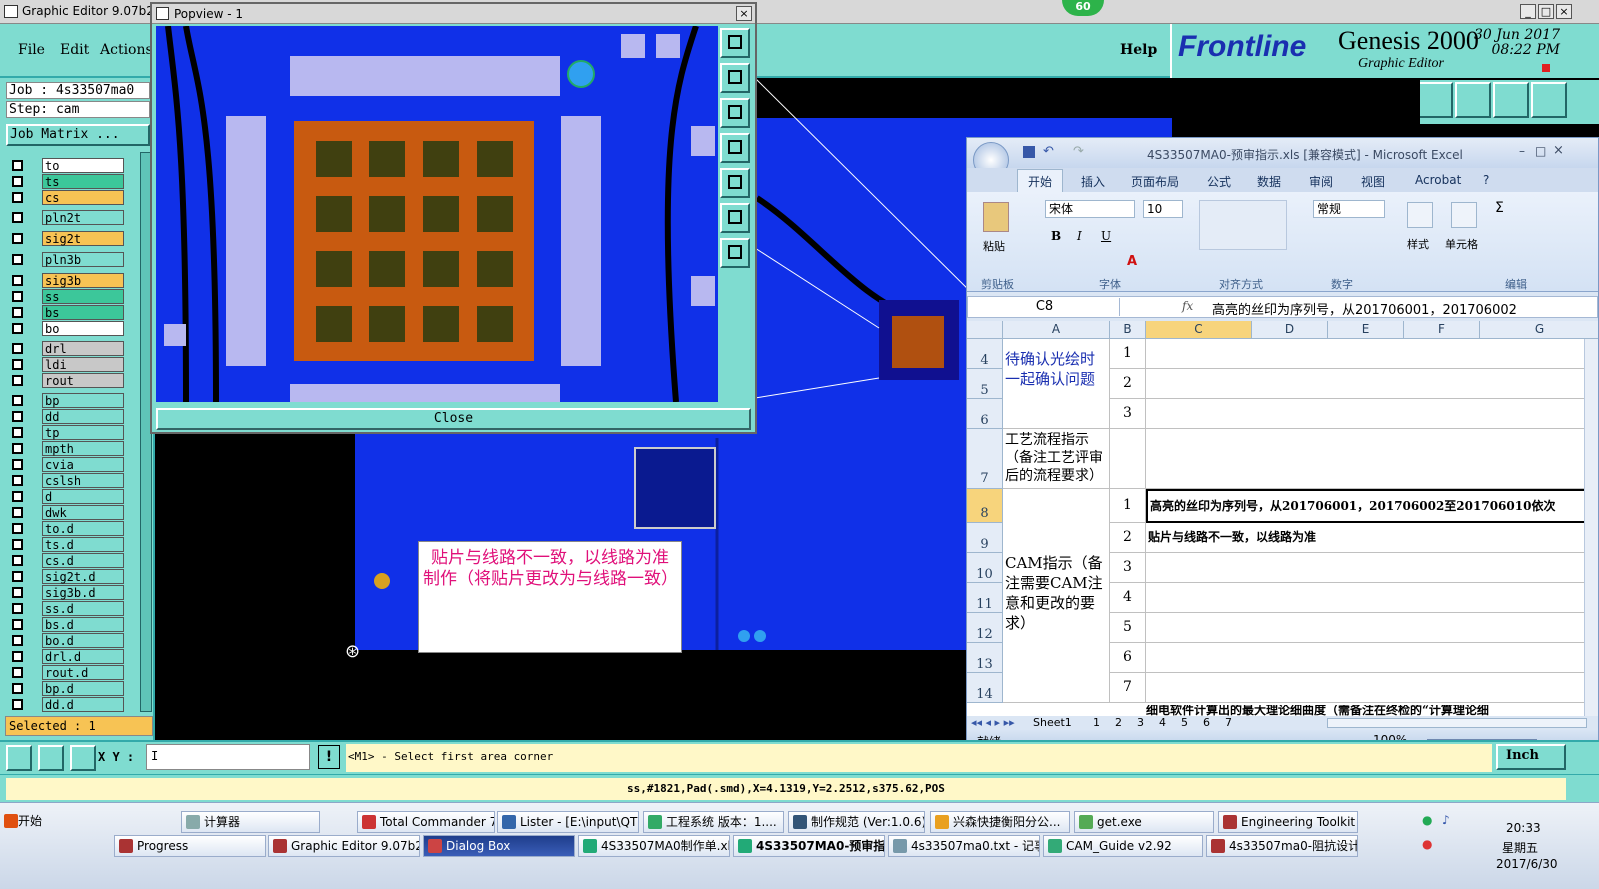 Image resolution: width=1599 pixels, height=889 pixels. I want to click on popview-close-button: Close, so click(453, 419).